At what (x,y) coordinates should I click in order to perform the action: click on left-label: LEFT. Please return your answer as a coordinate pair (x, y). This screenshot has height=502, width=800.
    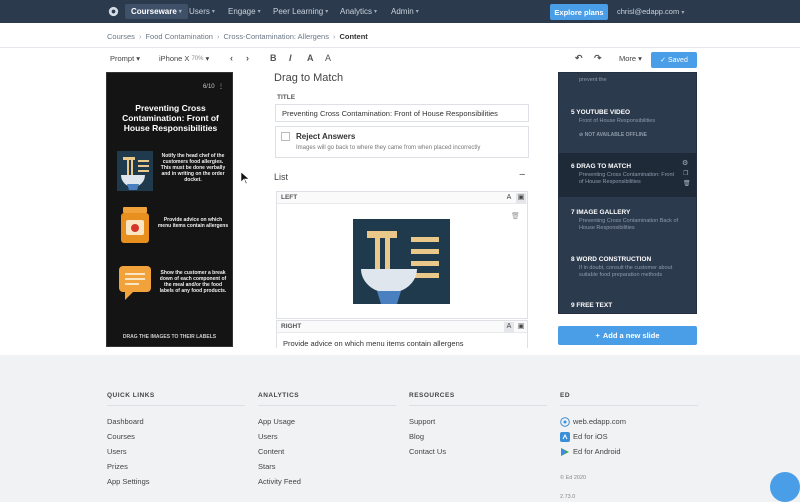
    Looking at the image, I should click on (289, 197).